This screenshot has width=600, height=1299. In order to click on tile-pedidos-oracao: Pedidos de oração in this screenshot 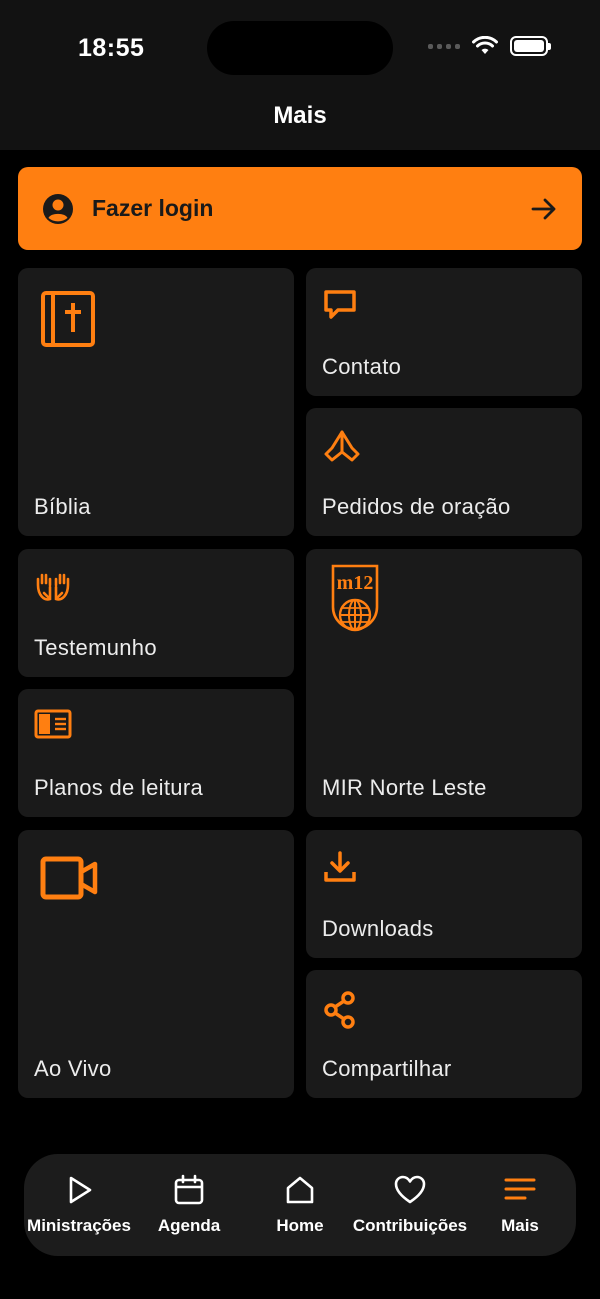, I will do `click(444, 472)`.